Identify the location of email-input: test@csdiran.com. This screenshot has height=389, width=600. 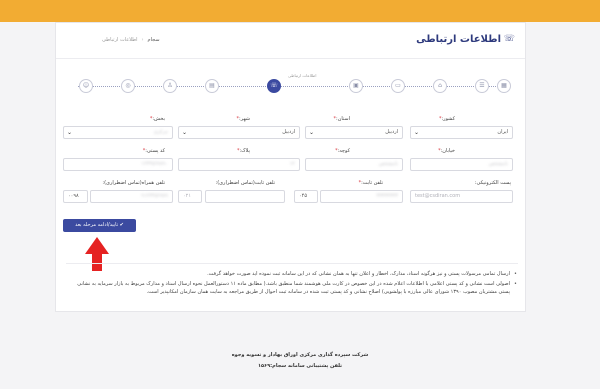
(461, 196).